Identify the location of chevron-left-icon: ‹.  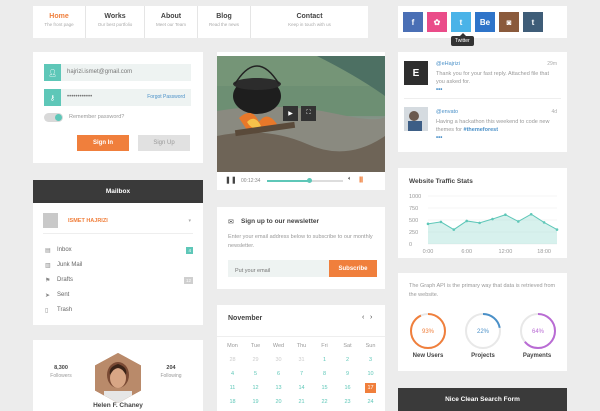
(363, 317).